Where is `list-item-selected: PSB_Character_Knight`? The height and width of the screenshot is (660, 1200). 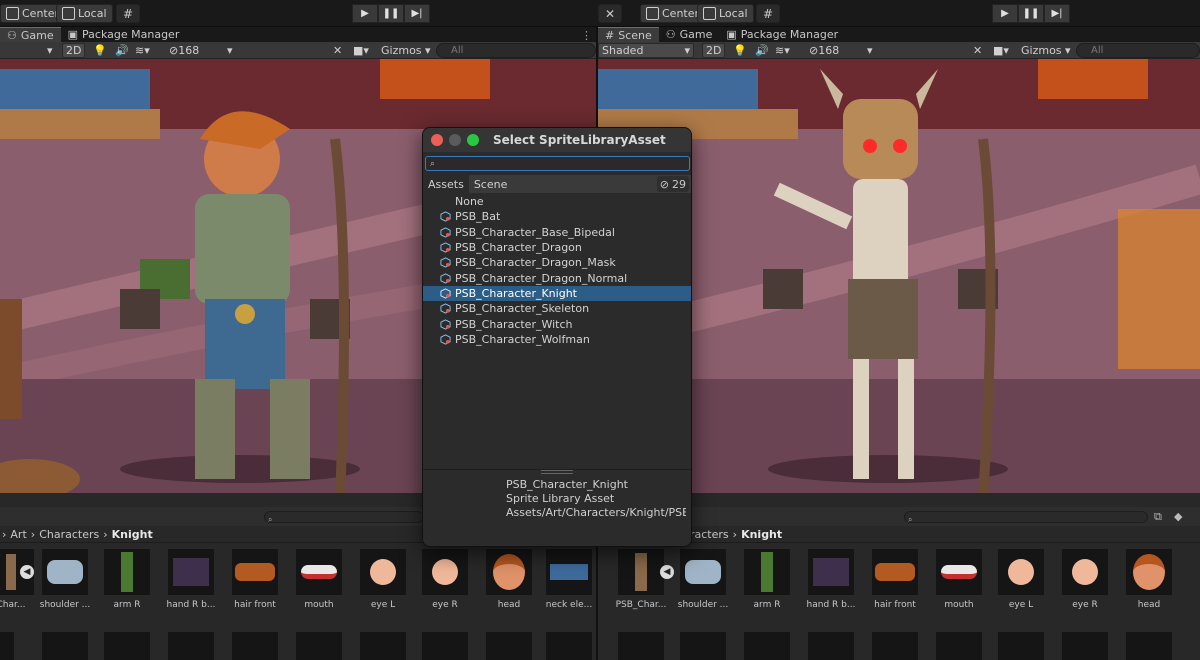
list-item-selected: PSB_Character_Knight is located at coordinates (557, 293).